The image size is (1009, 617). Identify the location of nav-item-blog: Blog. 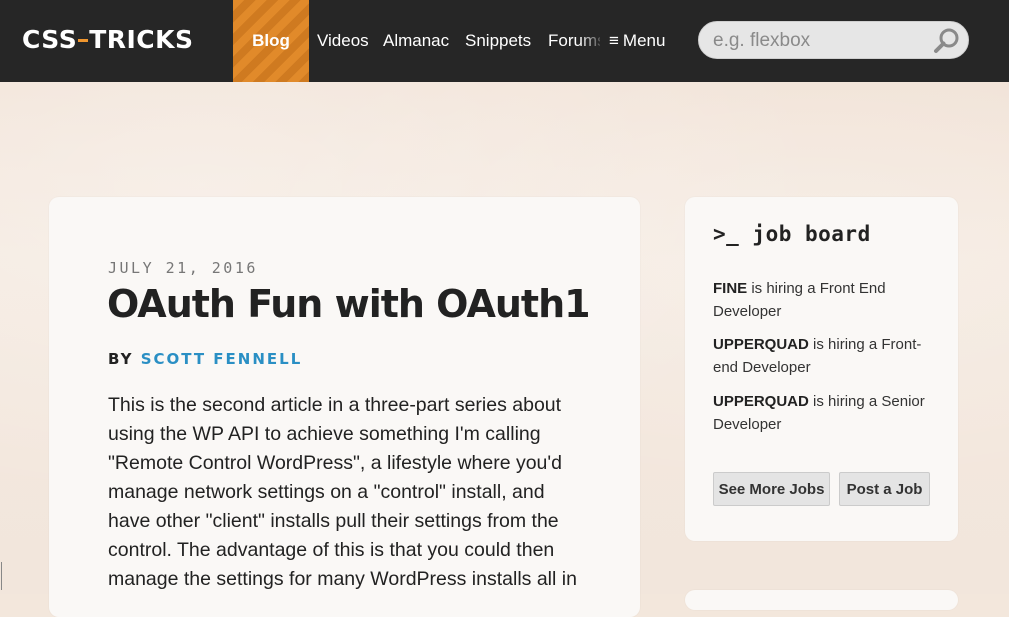
(271, 41).